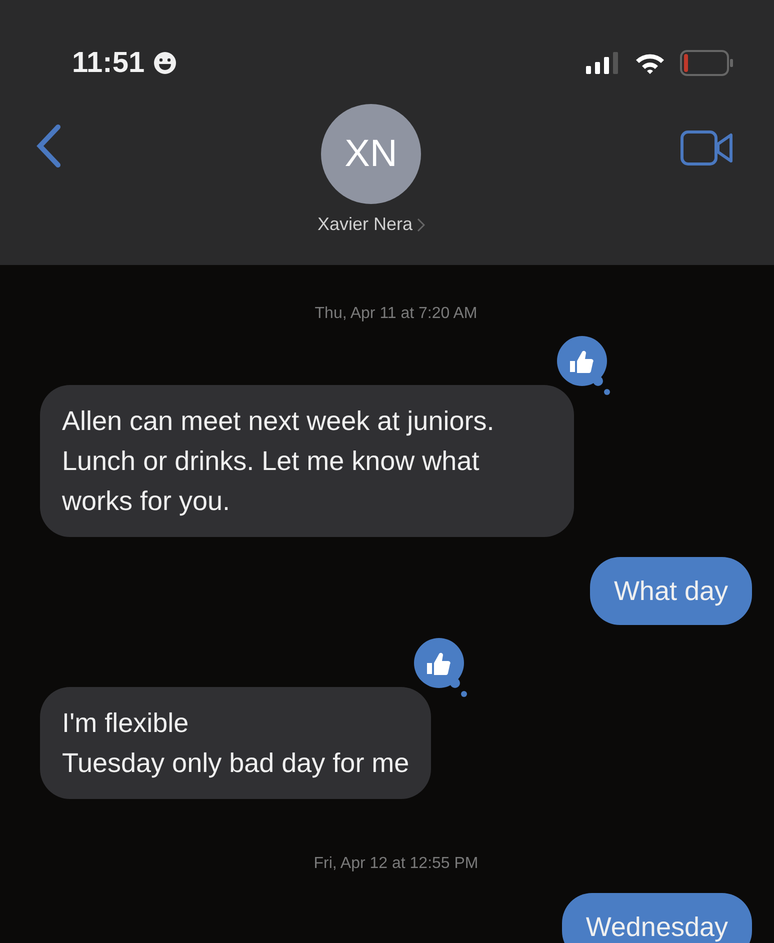 The height and width of the screenshot is (943, 774). I want to click on smiley-icon, so click(164, 63).